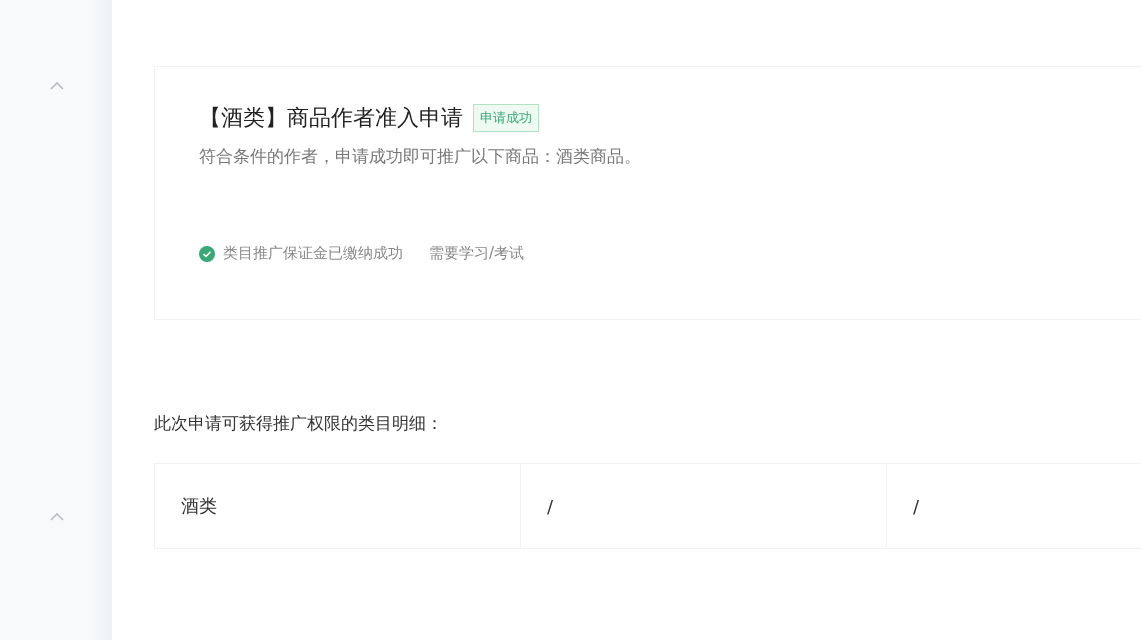  What do you see at coordinates (299, 423) in the screenshot?
I see `section-heading: 此次申请可获得推广权限的类目明细：` at bounding box center [299, 423].